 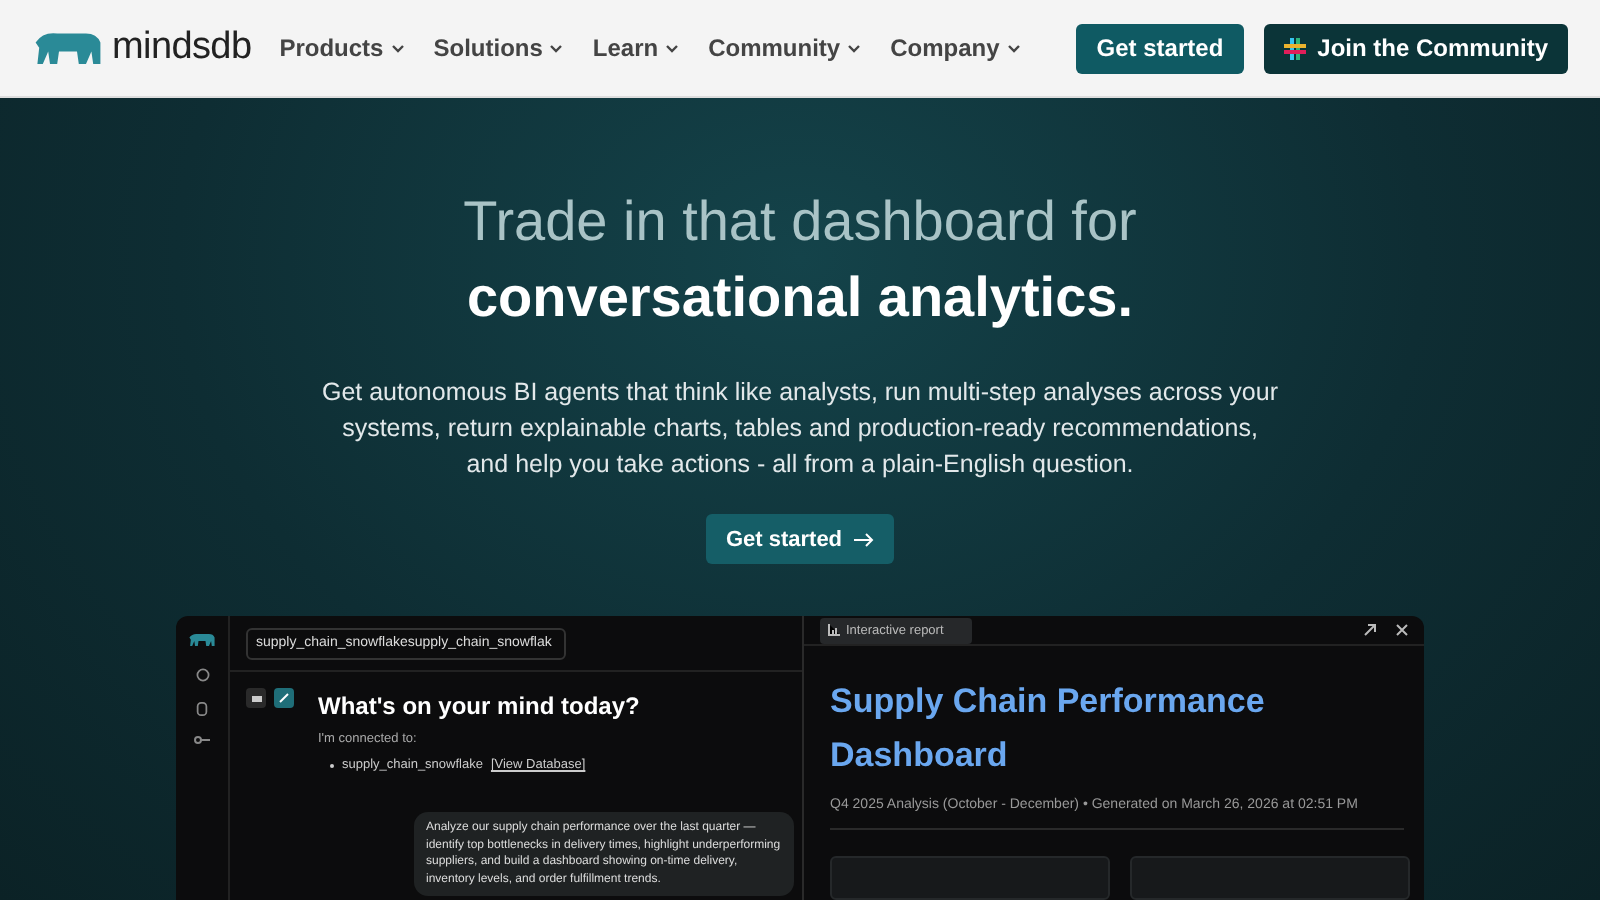 I want to click on join-community-button: Join the Community, so click(x=1415, y=48).